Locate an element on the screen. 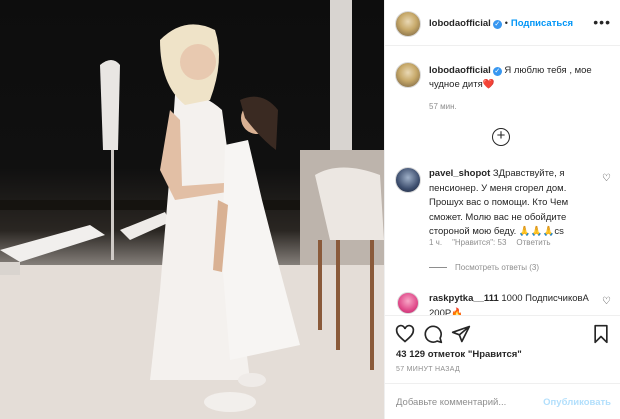  follow-button: Подписаться is located at coordinates (542, 23).